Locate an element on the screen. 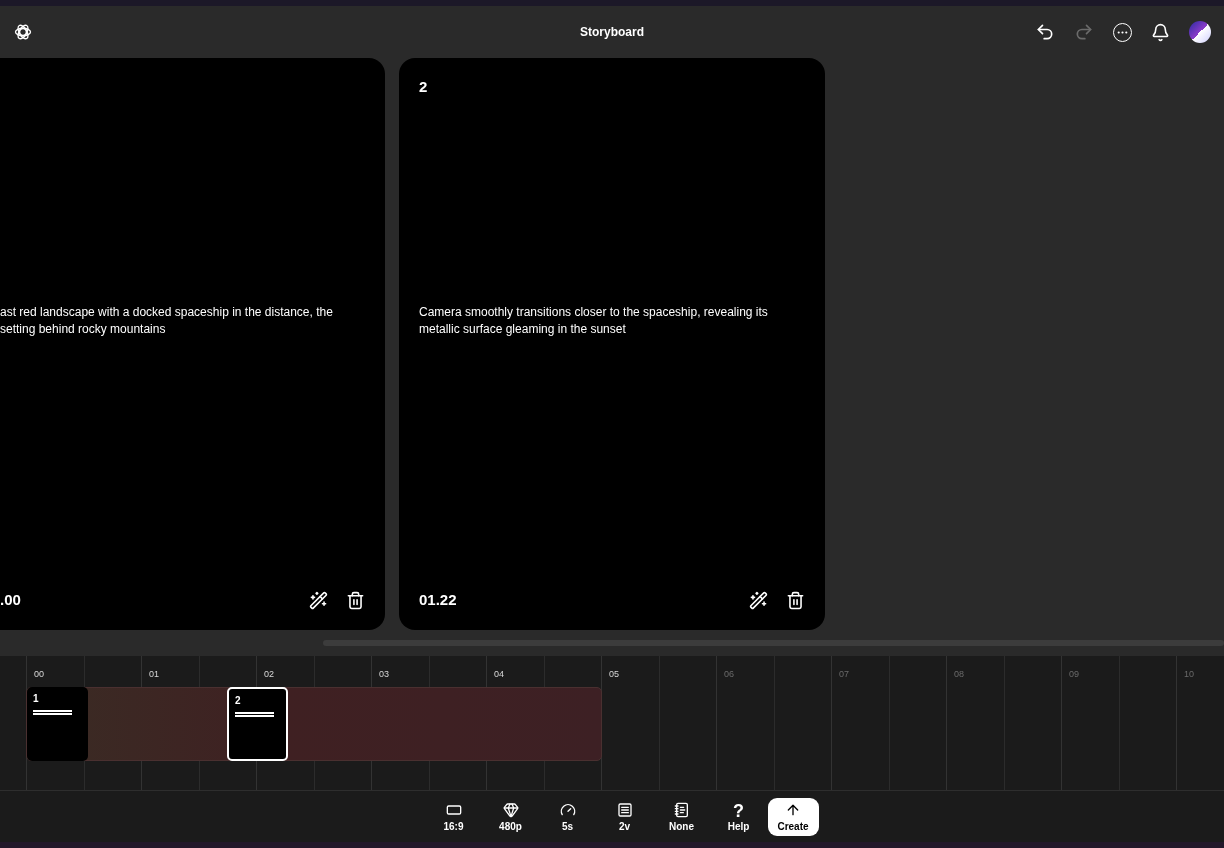 The image size is (1224, 848). logo-icon is located at coordinates (23, 32).